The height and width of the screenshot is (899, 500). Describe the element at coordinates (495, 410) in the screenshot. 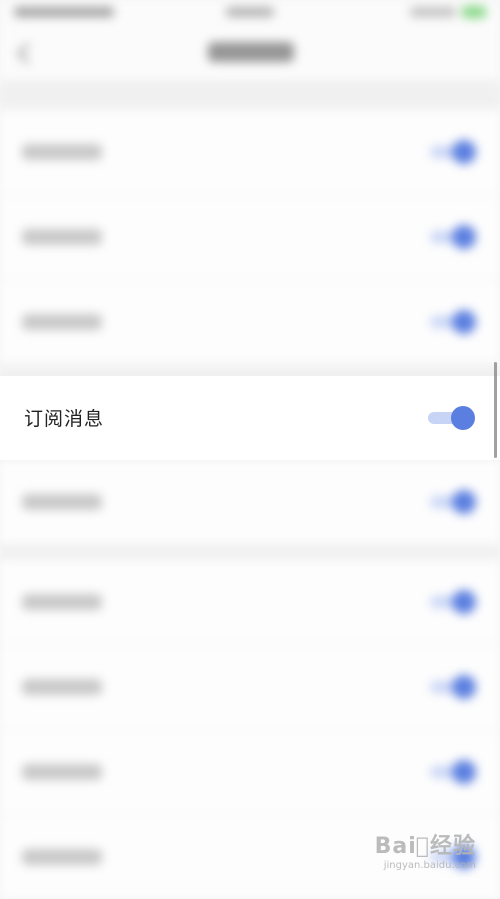

I see `scrollbar` at that location.